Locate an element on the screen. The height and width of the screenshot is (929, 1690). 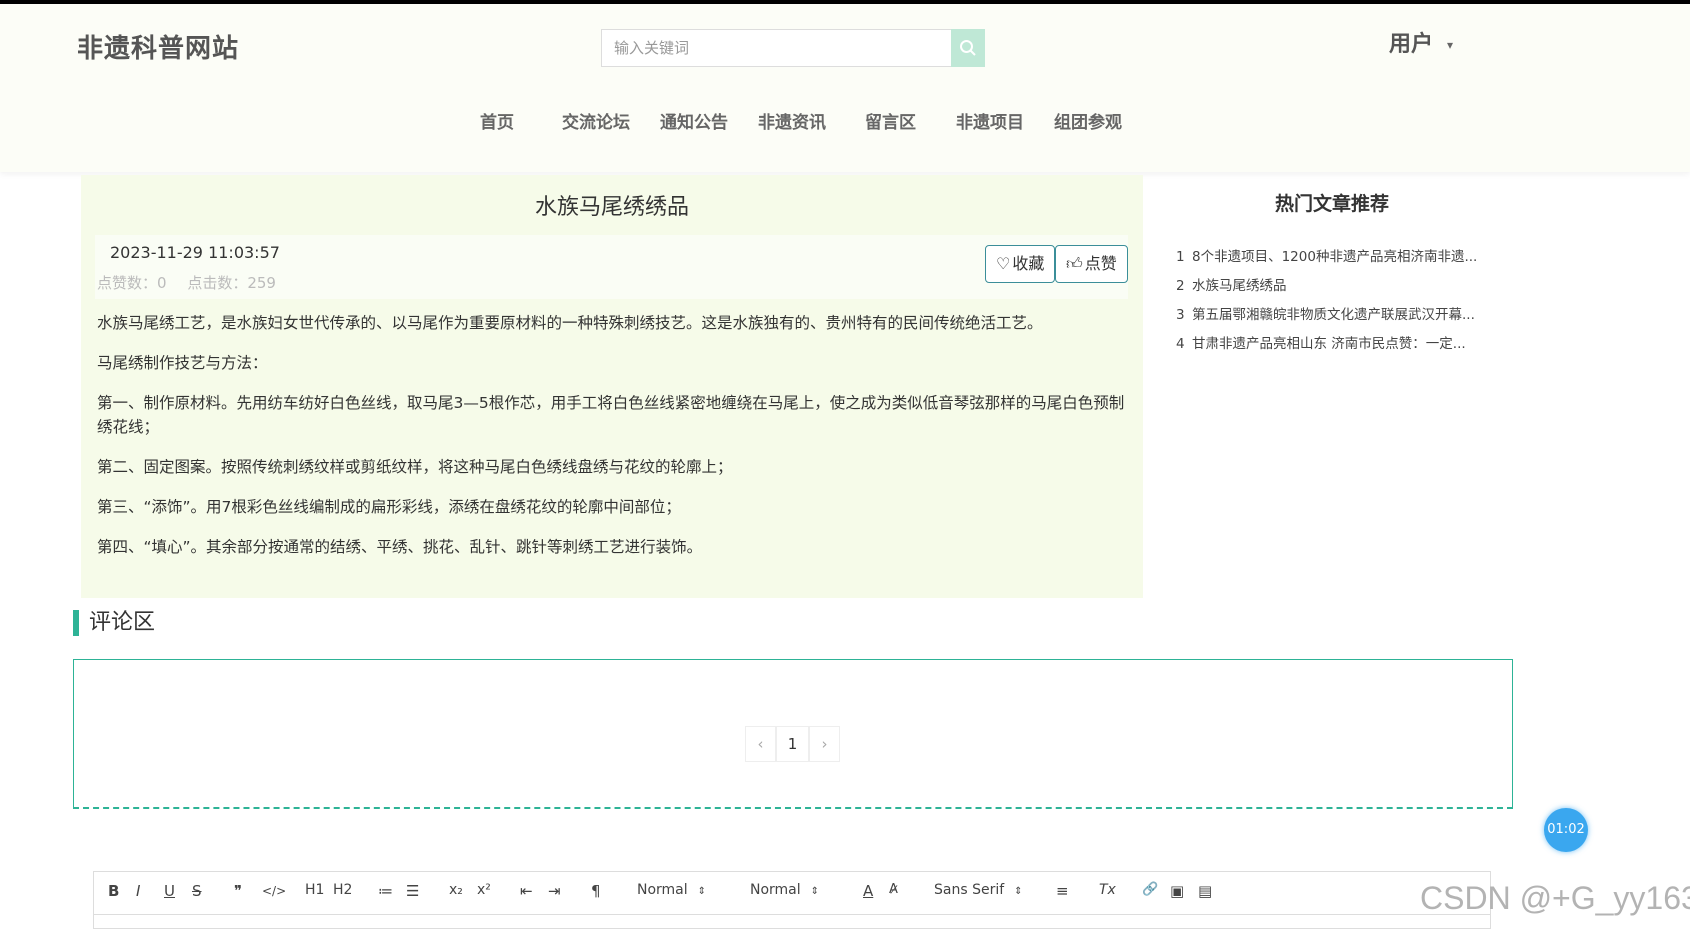
page-number: 1 is located at coordinates (792, 744).